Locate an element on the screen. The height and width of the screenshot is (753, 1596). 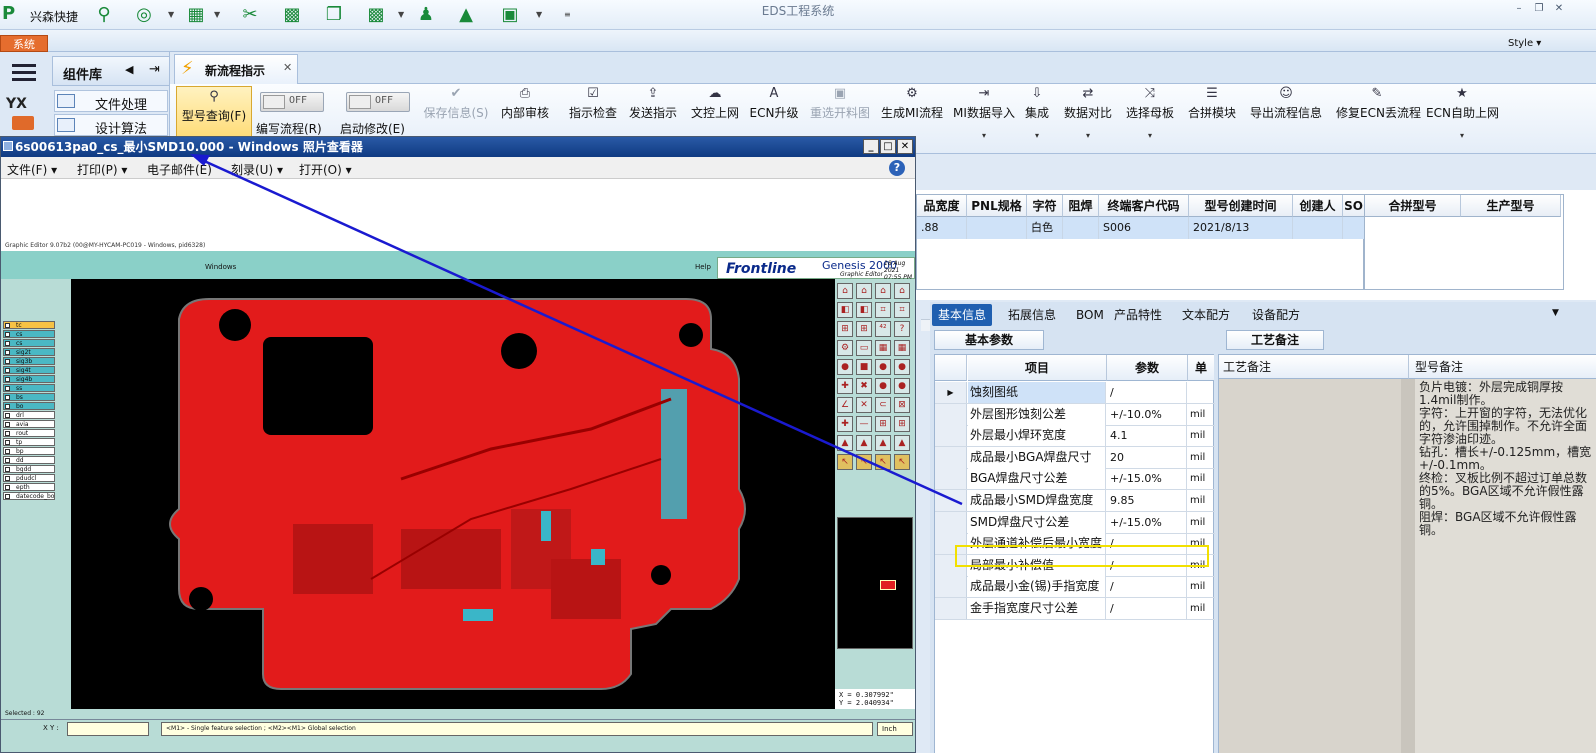
ribbon-button-15: ★ ECN自助上网 ▾ is located at coordinates (1462, 117).